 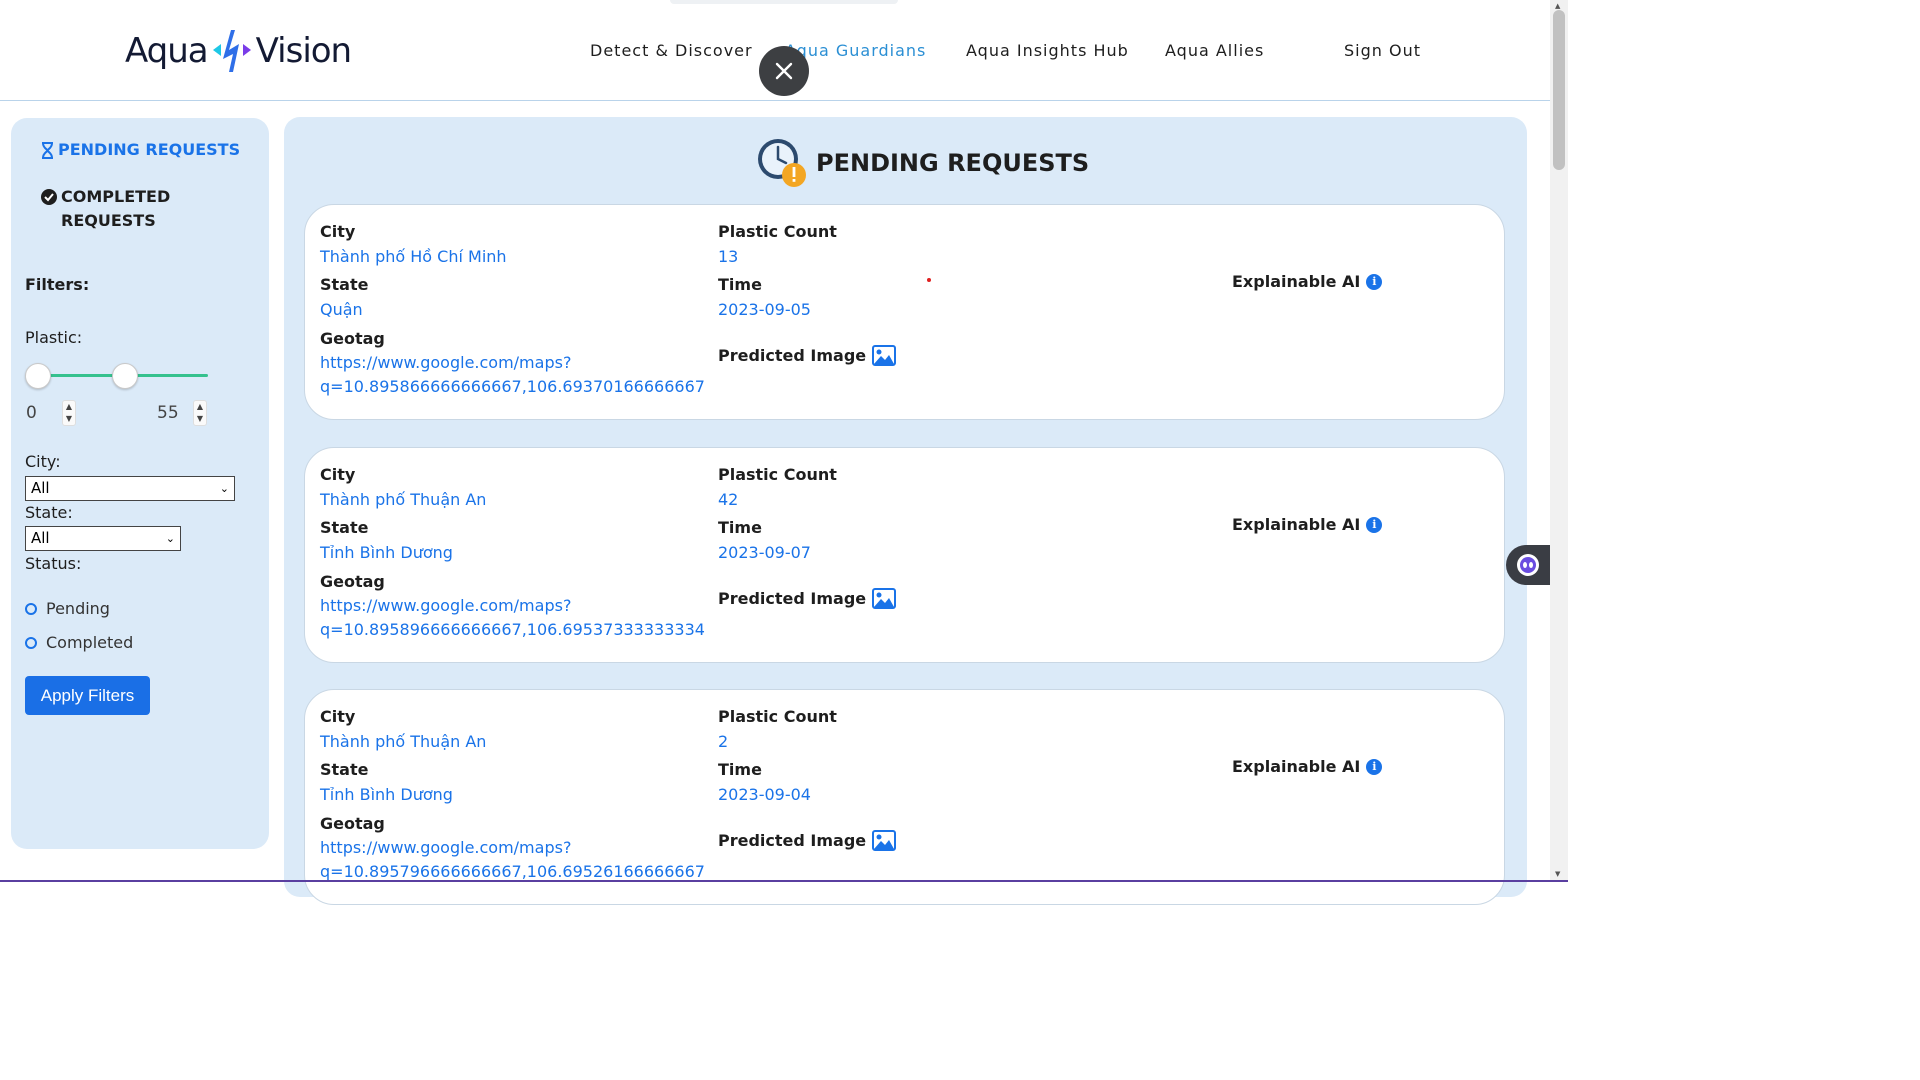 What do you see at coordinates (782, 163) in the screenshot?
I see `clock-warning-icon` at bounding box center [782, 163].